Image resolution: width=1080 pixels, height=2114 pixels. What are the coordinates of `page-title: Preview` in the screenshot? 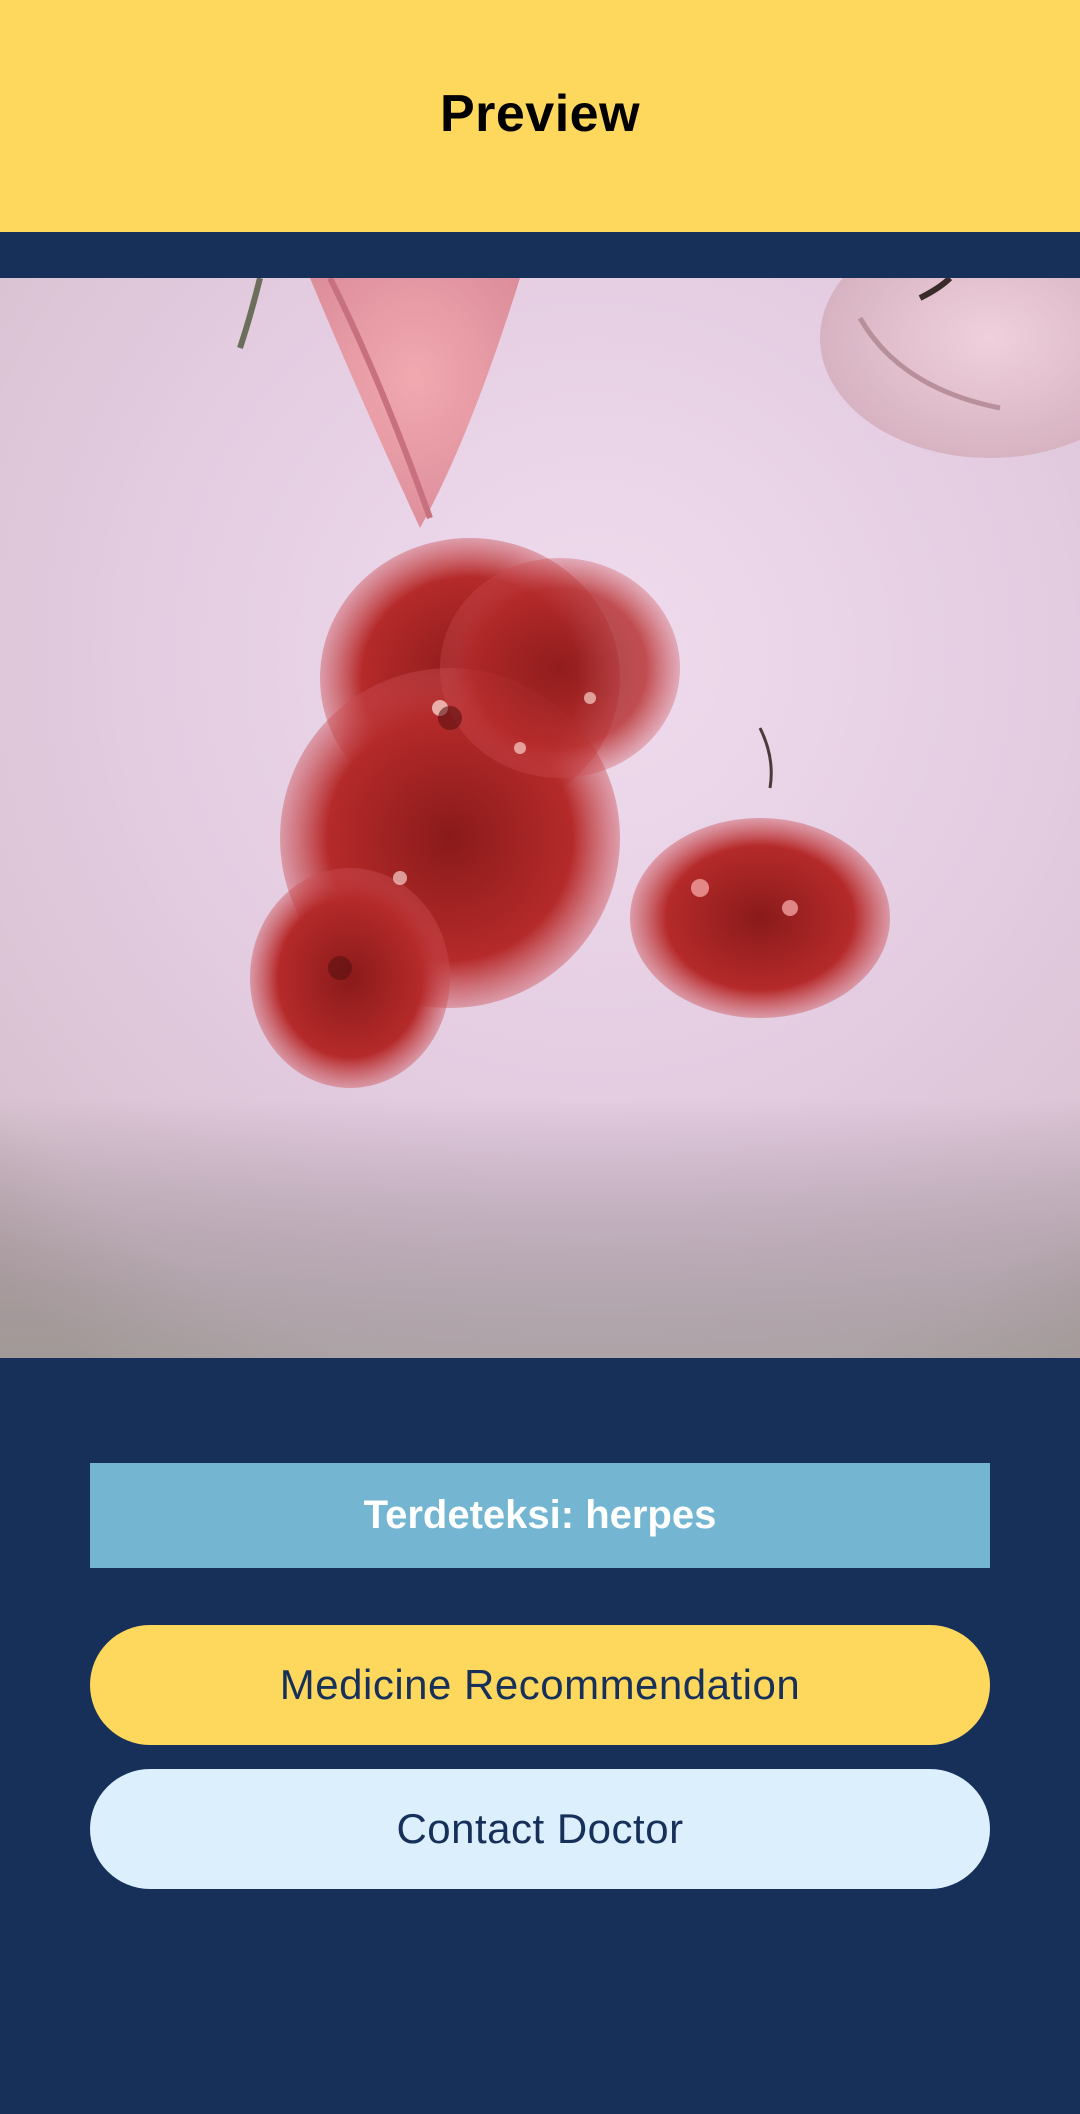 It's located at (540, 114).